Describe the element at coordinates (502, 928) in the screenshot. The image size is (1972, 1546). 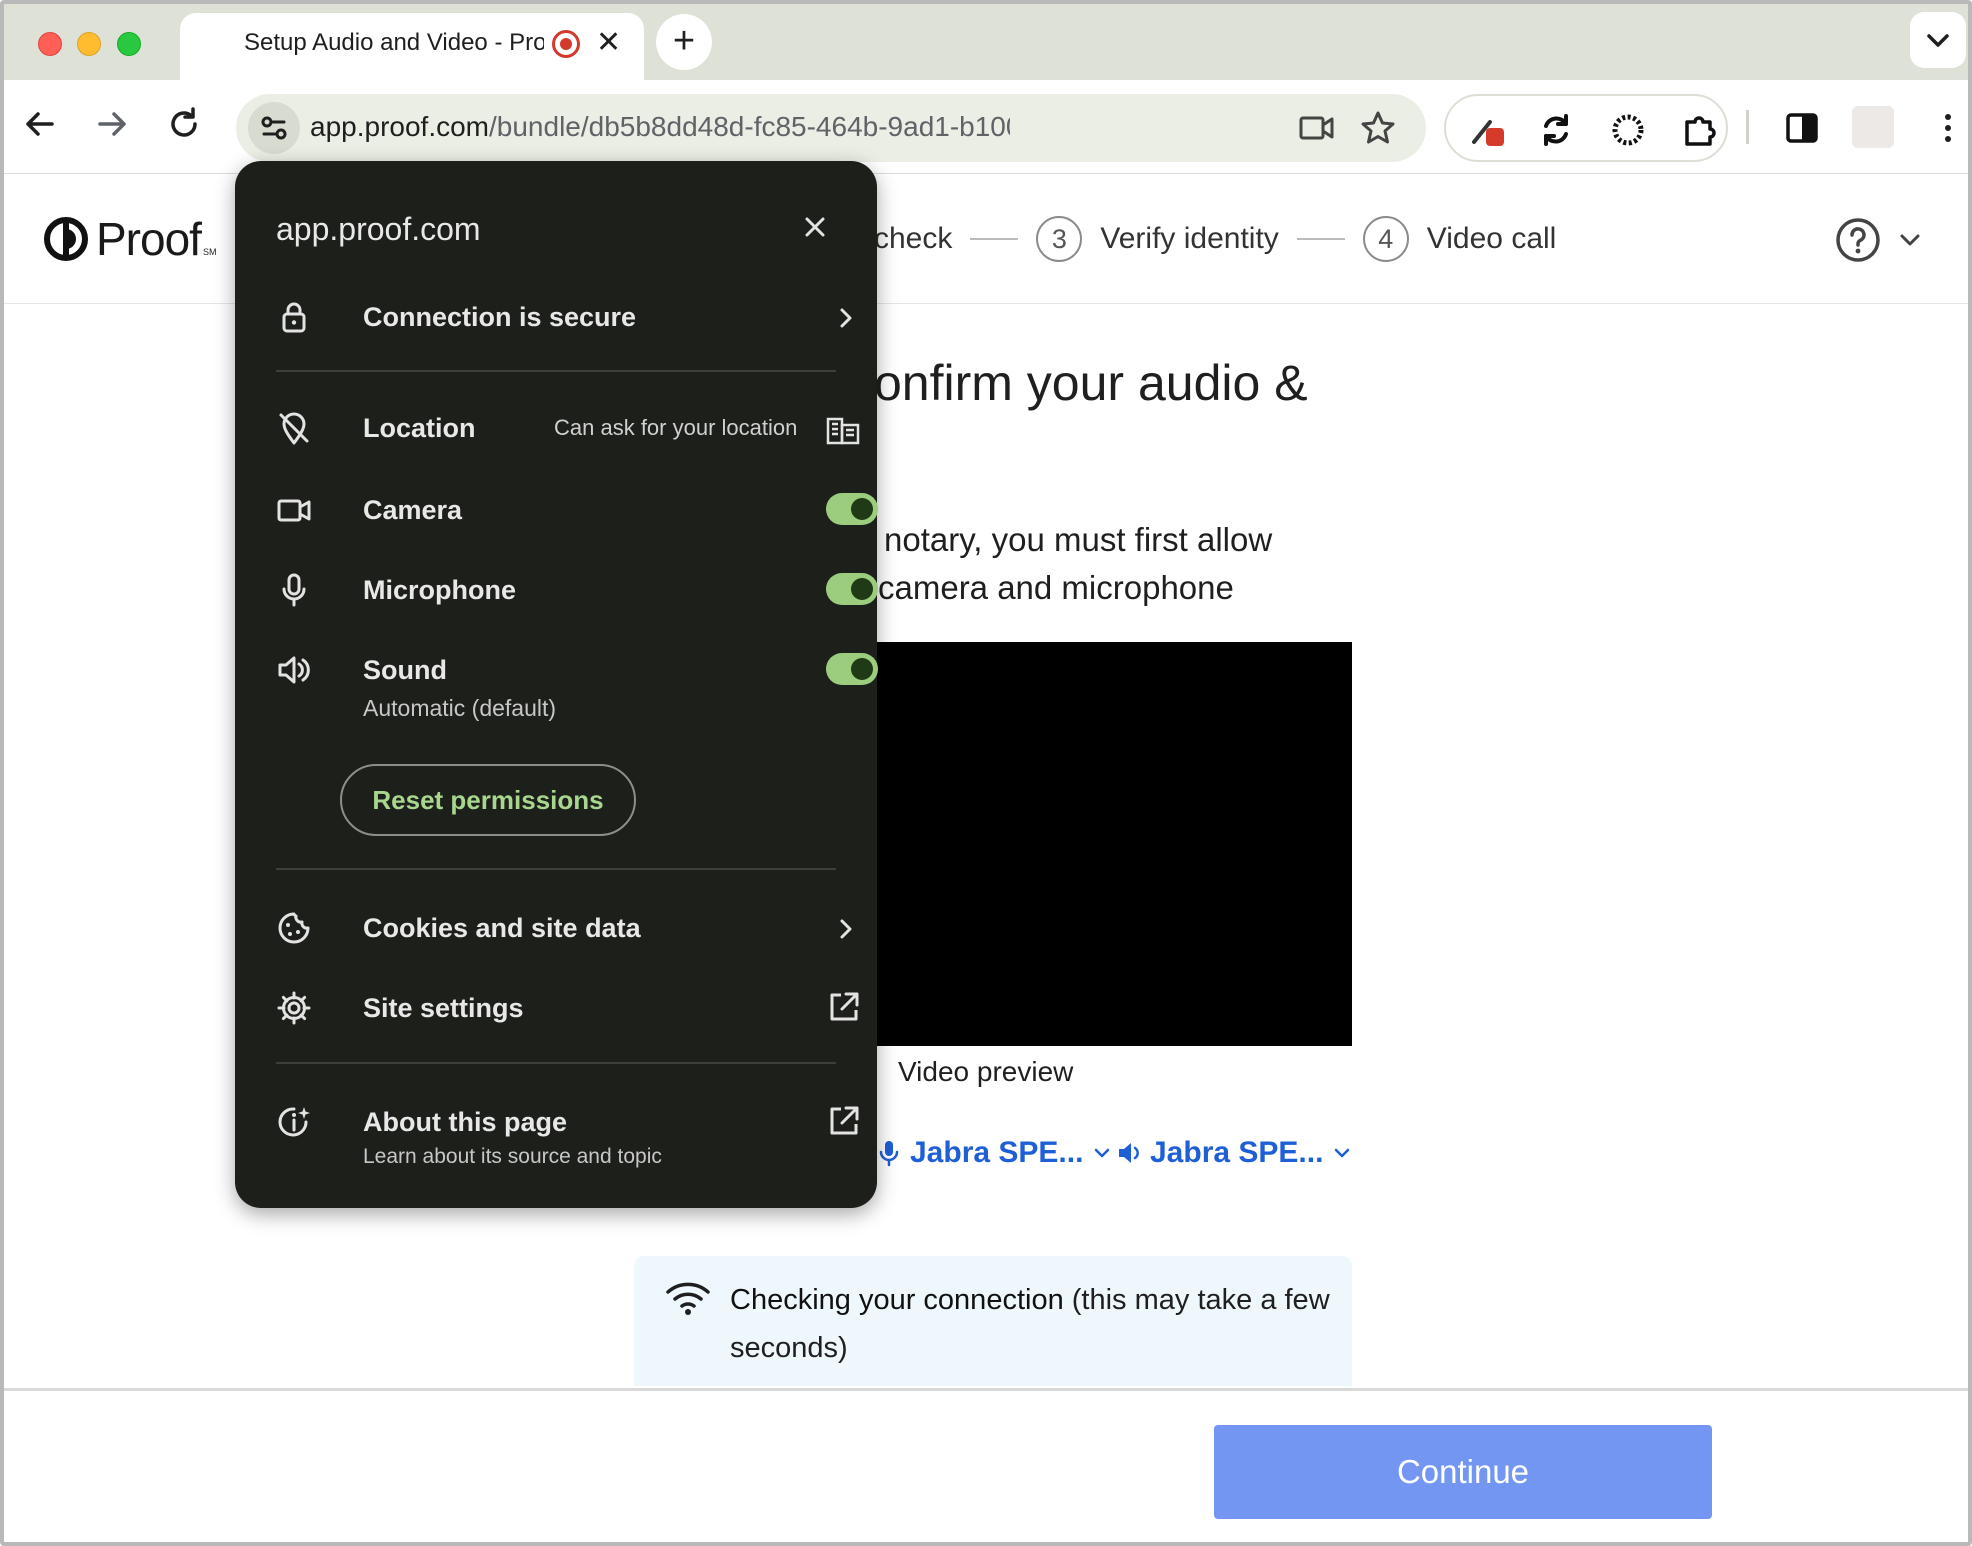
I see `cookies-label: Cookies and site data` at that location.